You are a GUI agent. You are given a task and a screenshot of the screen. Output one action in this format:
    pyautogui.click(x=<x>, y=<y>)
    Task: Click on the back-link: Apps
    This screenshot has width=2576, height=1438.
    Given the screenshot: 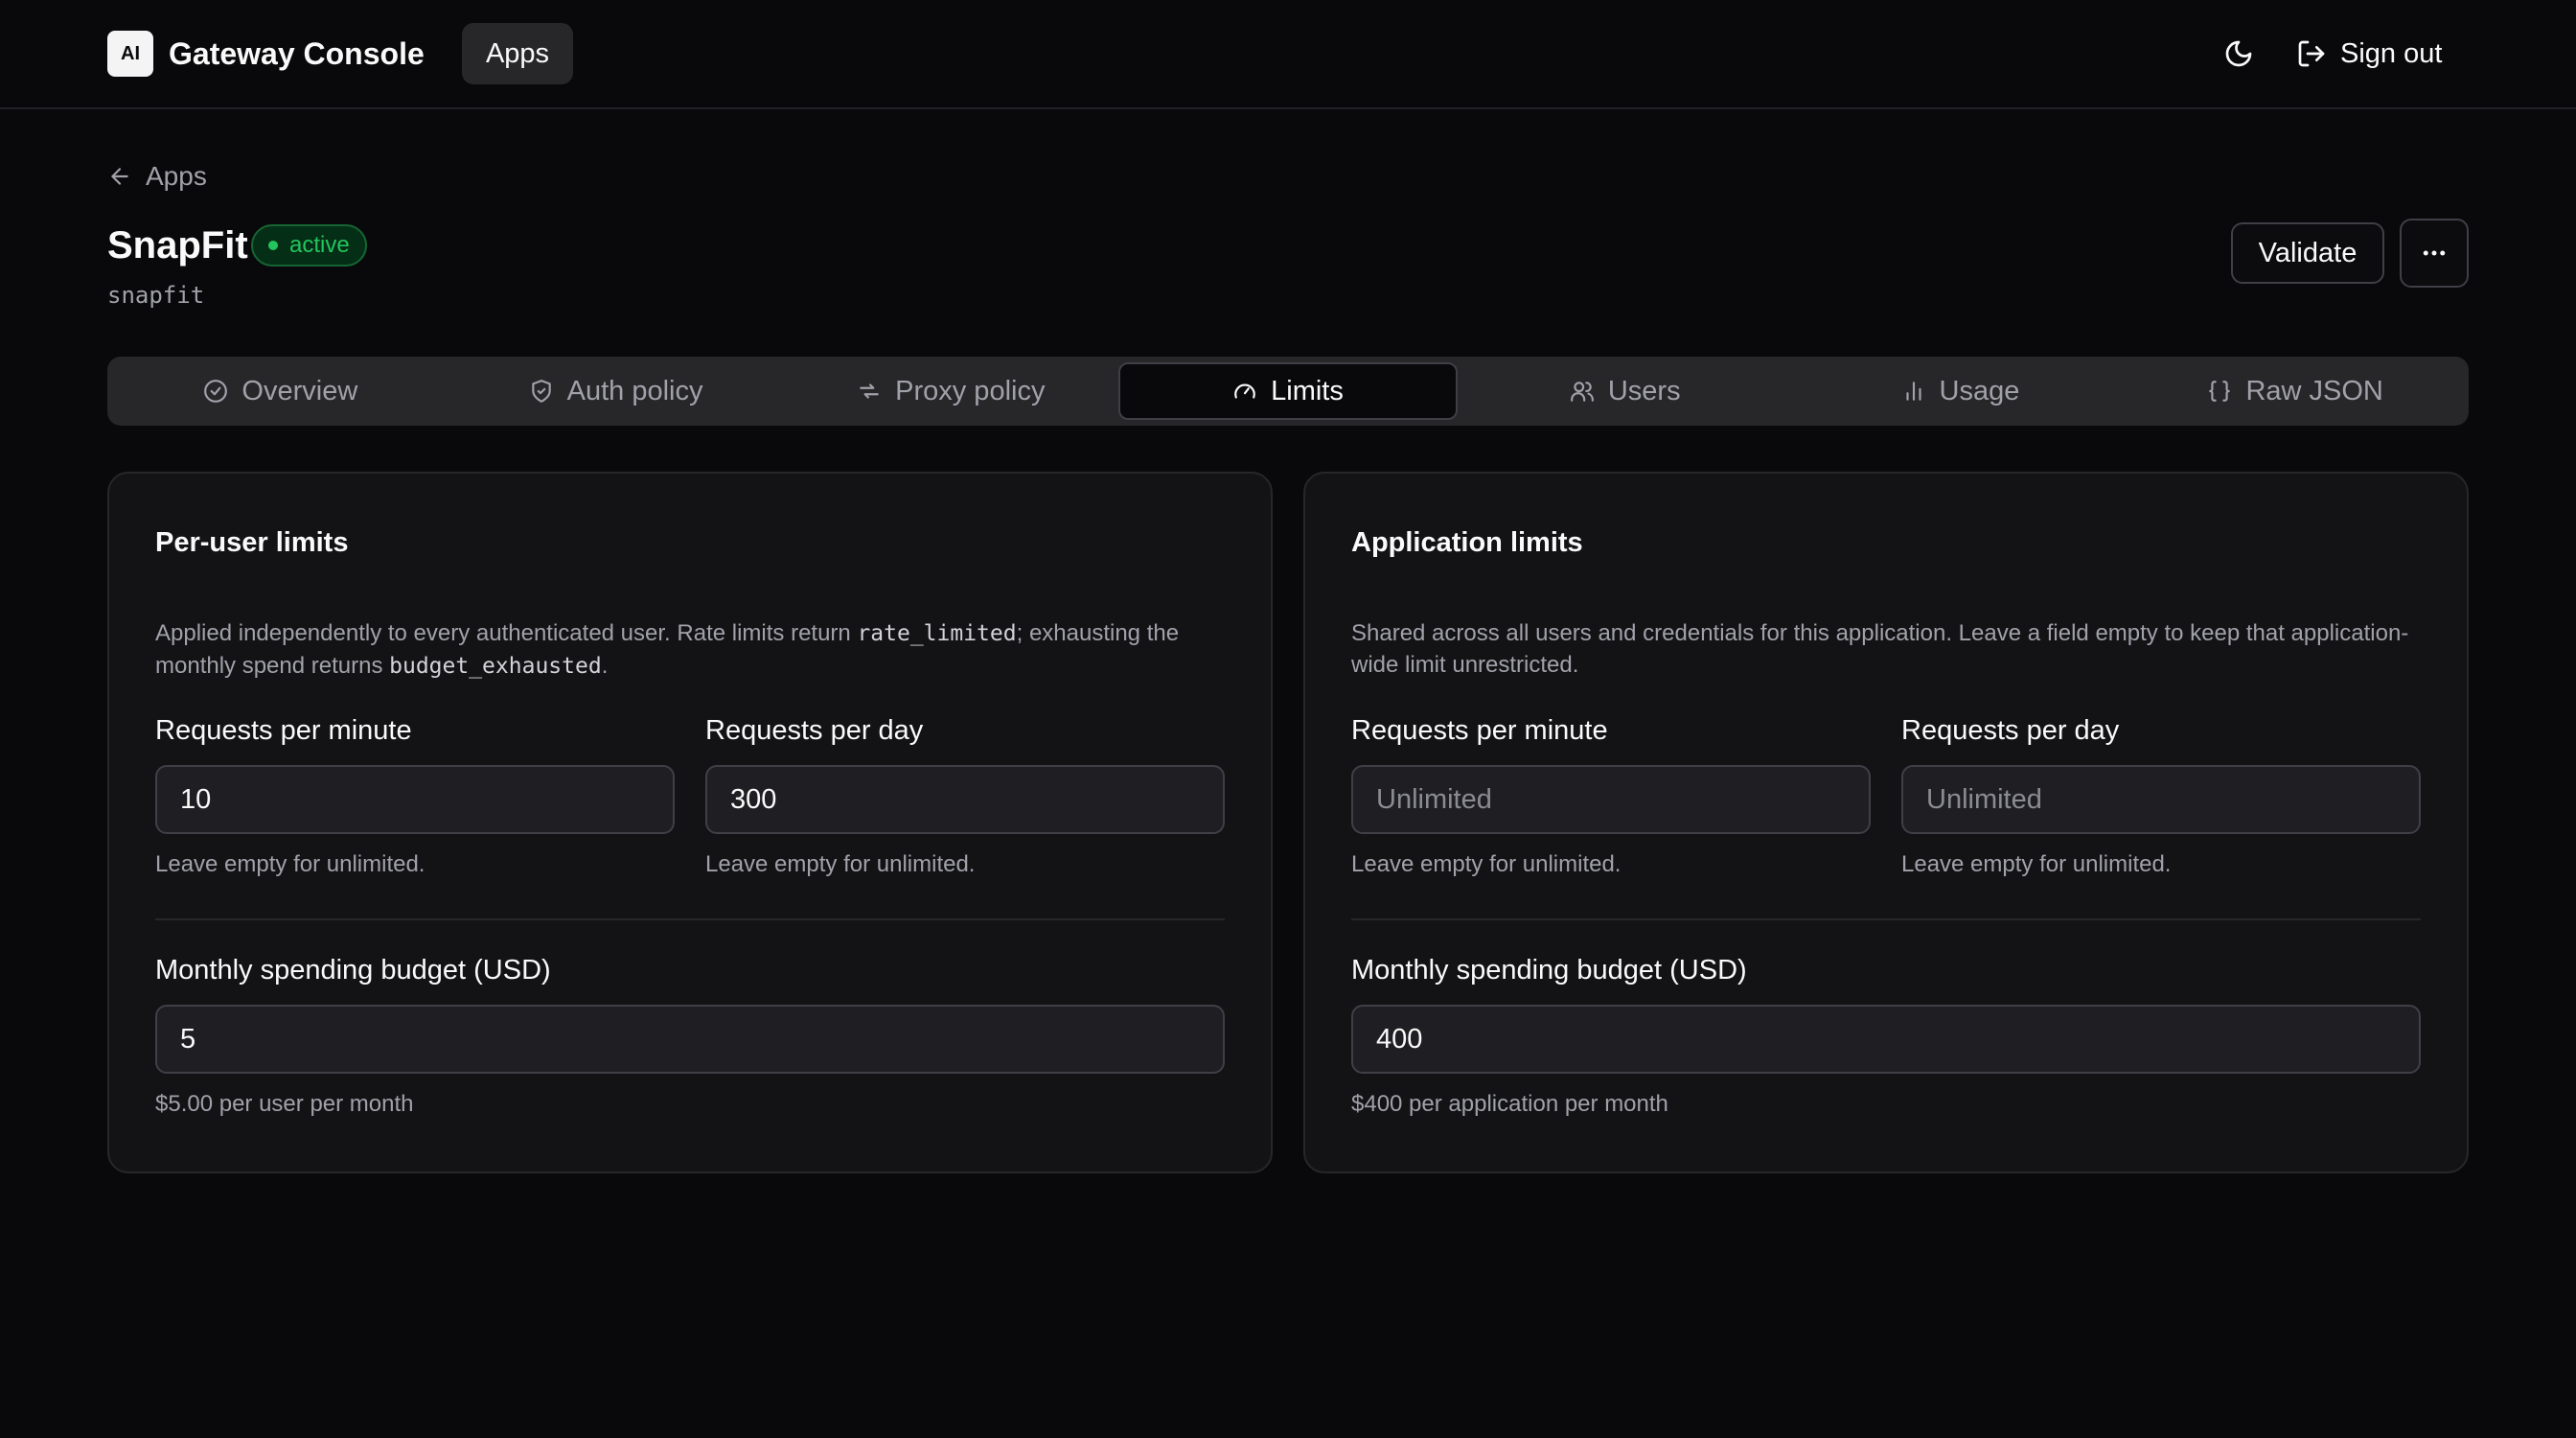 What is the action you would take?
    pyautogui.click(x=157, y=176)
    